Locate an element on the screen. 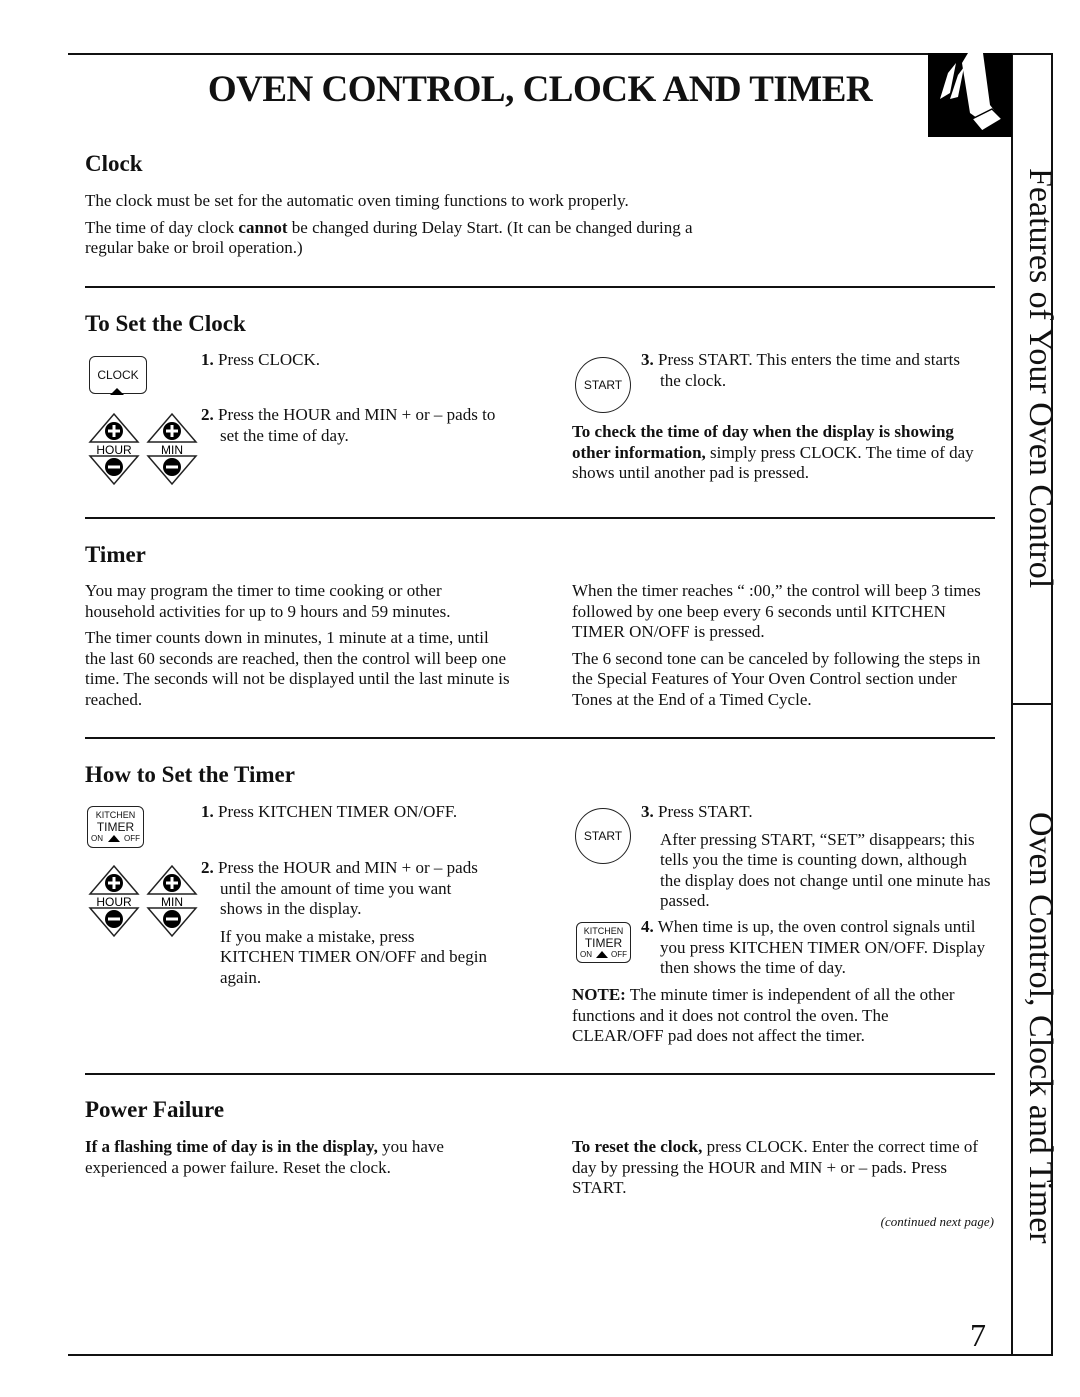 The image size is (1080, 1397). timer-step-1: 1. Press KITCHEN TIMER ON/OFF. is located at coordinates (329, 811).